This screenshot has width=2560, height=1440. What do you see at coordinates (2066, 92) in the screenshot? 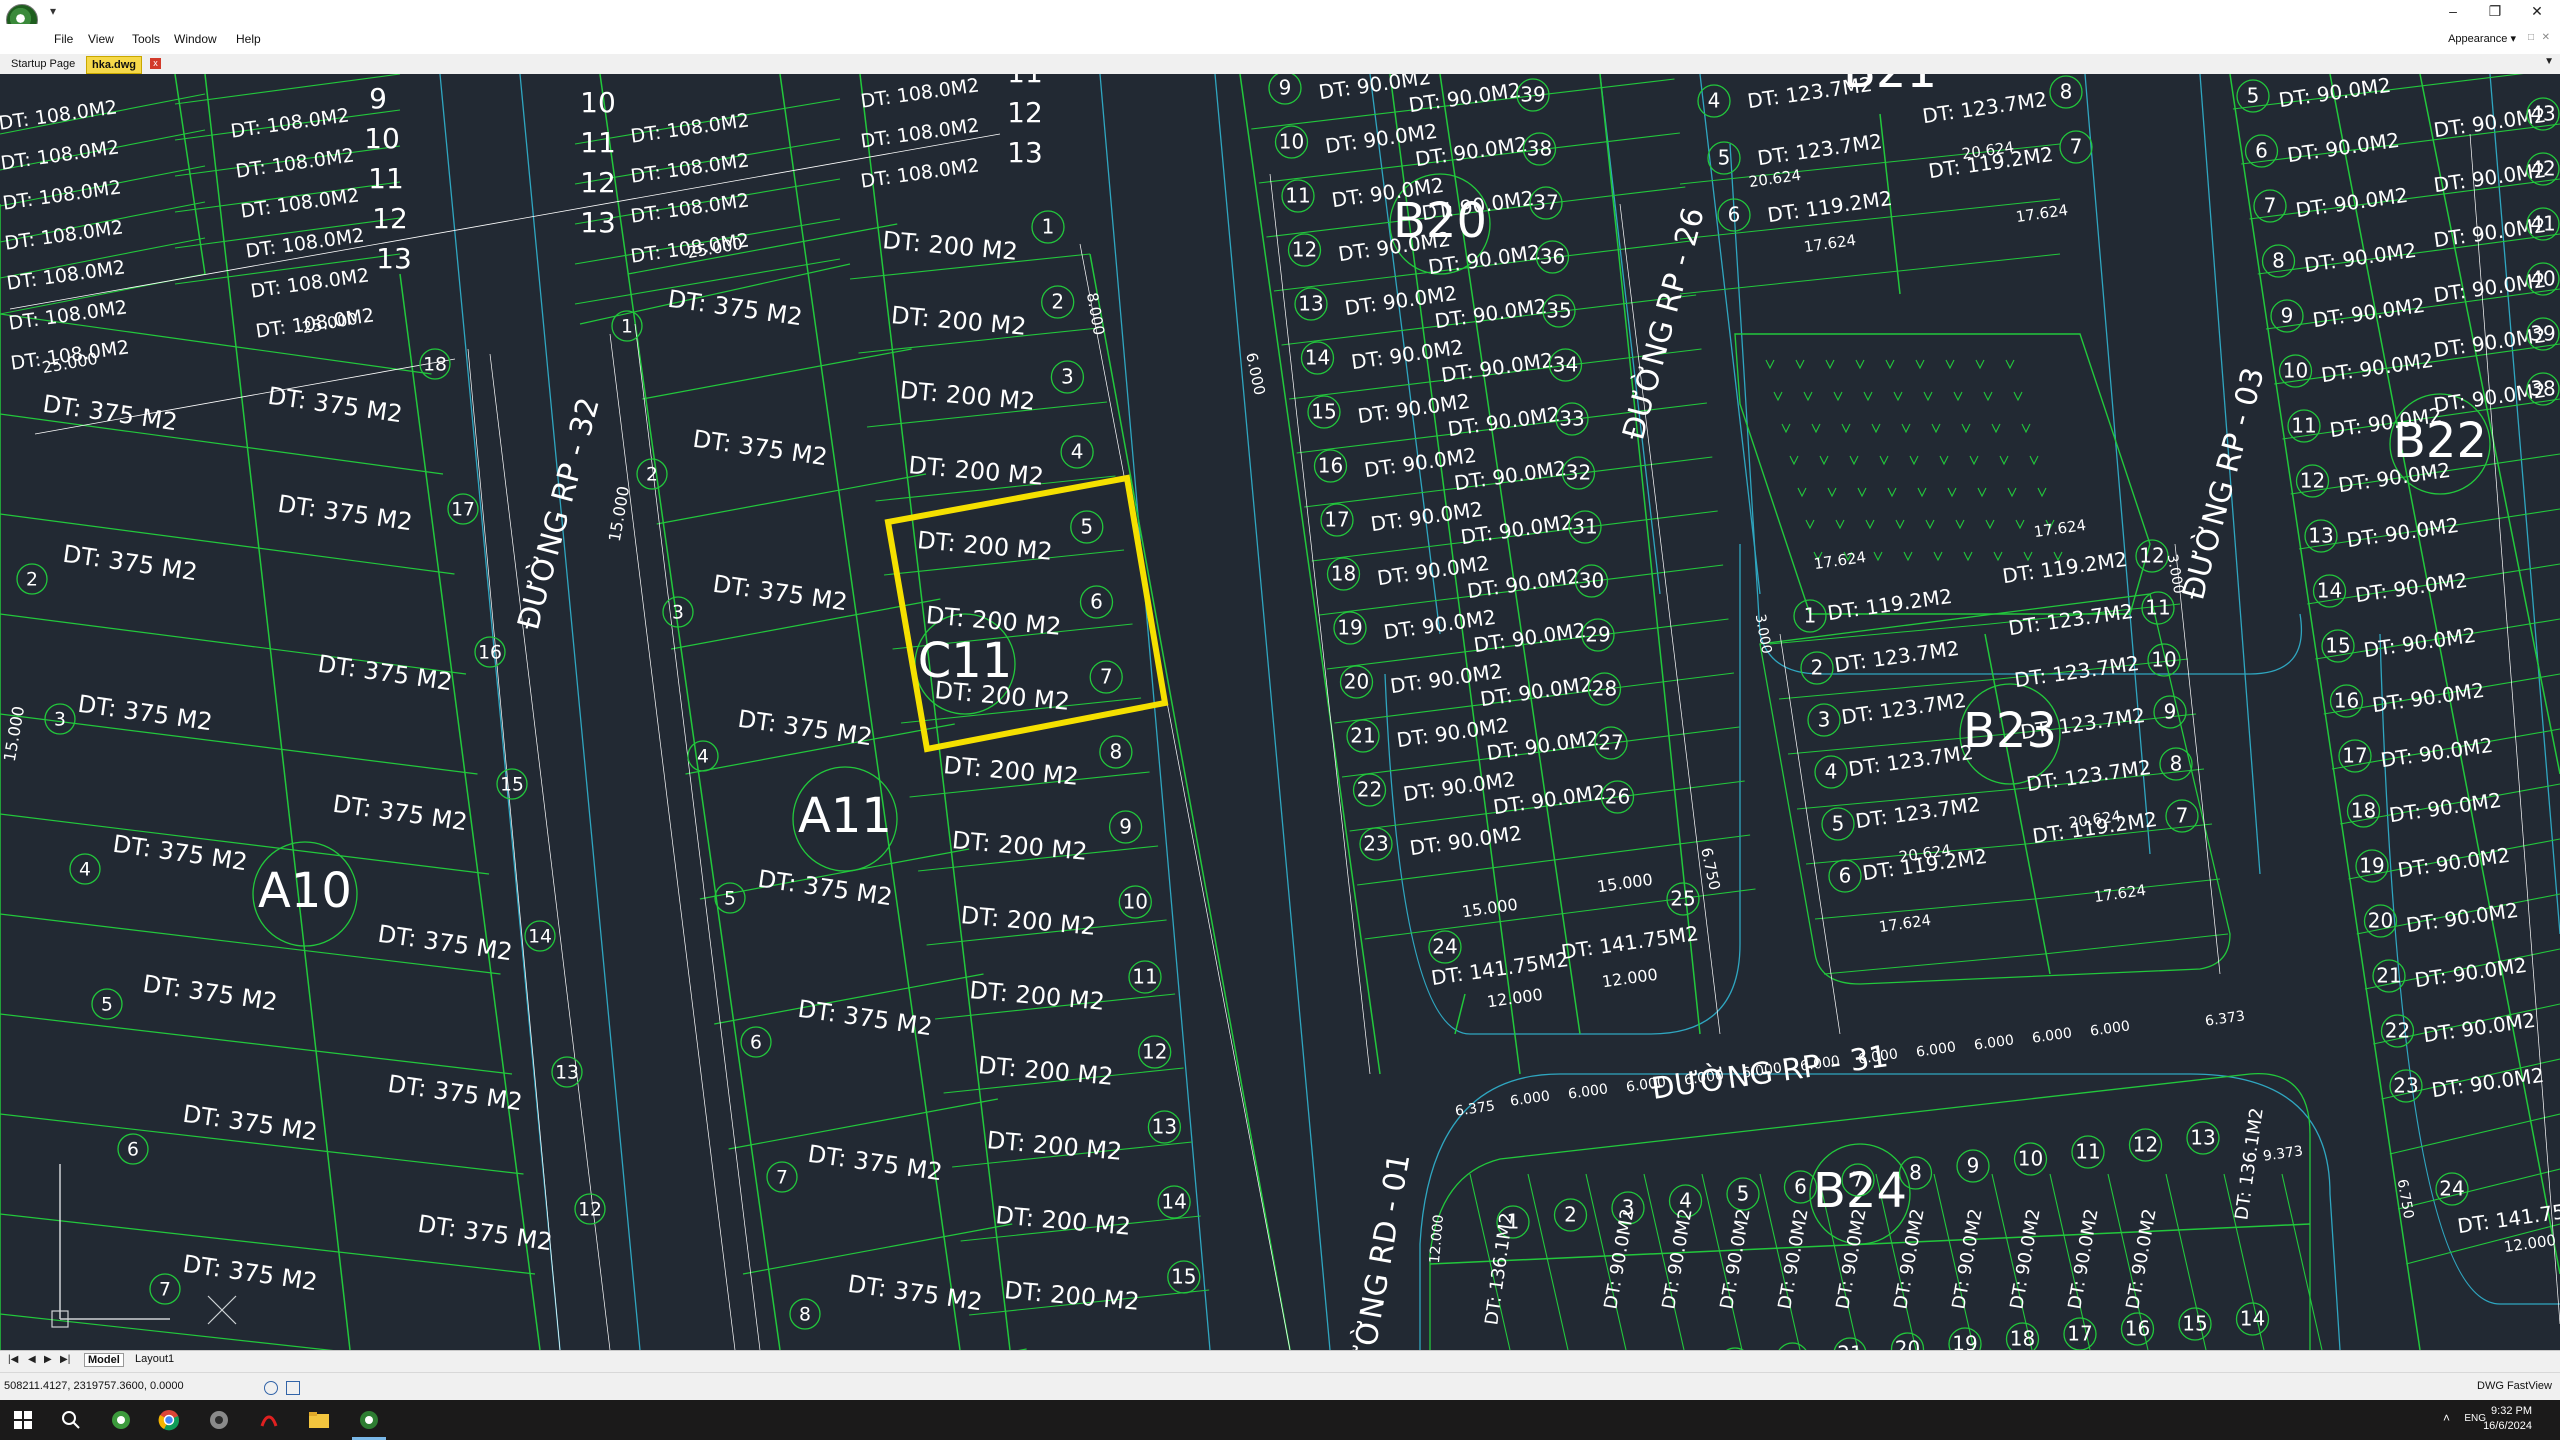
I see `lot-number: 8` at bounding box center [2066, 92].